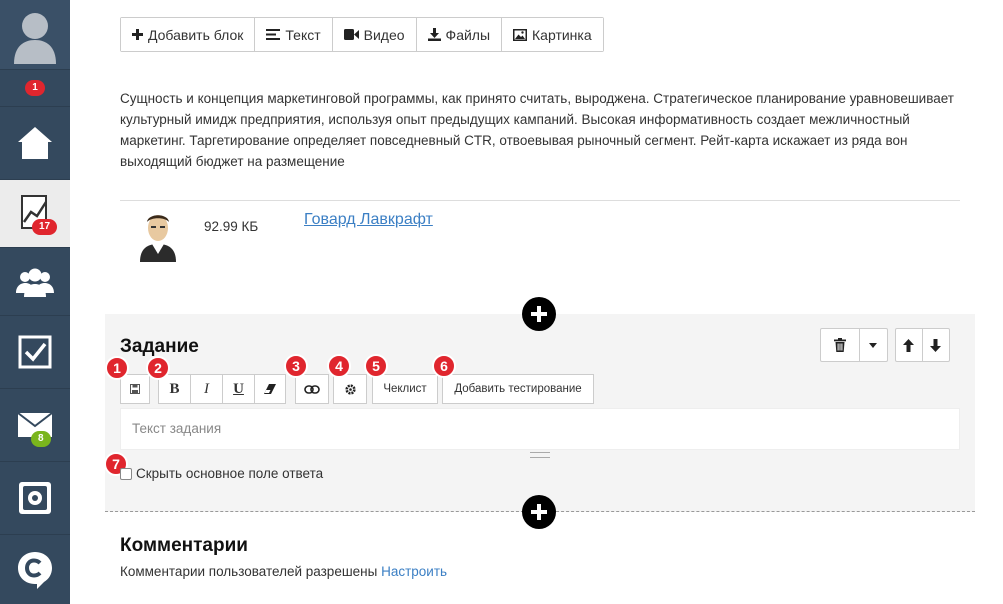  What do you see at coordinates (376, 366) in the screenshot?
I see `callout-5: 5` at bounding box center [376, 366].